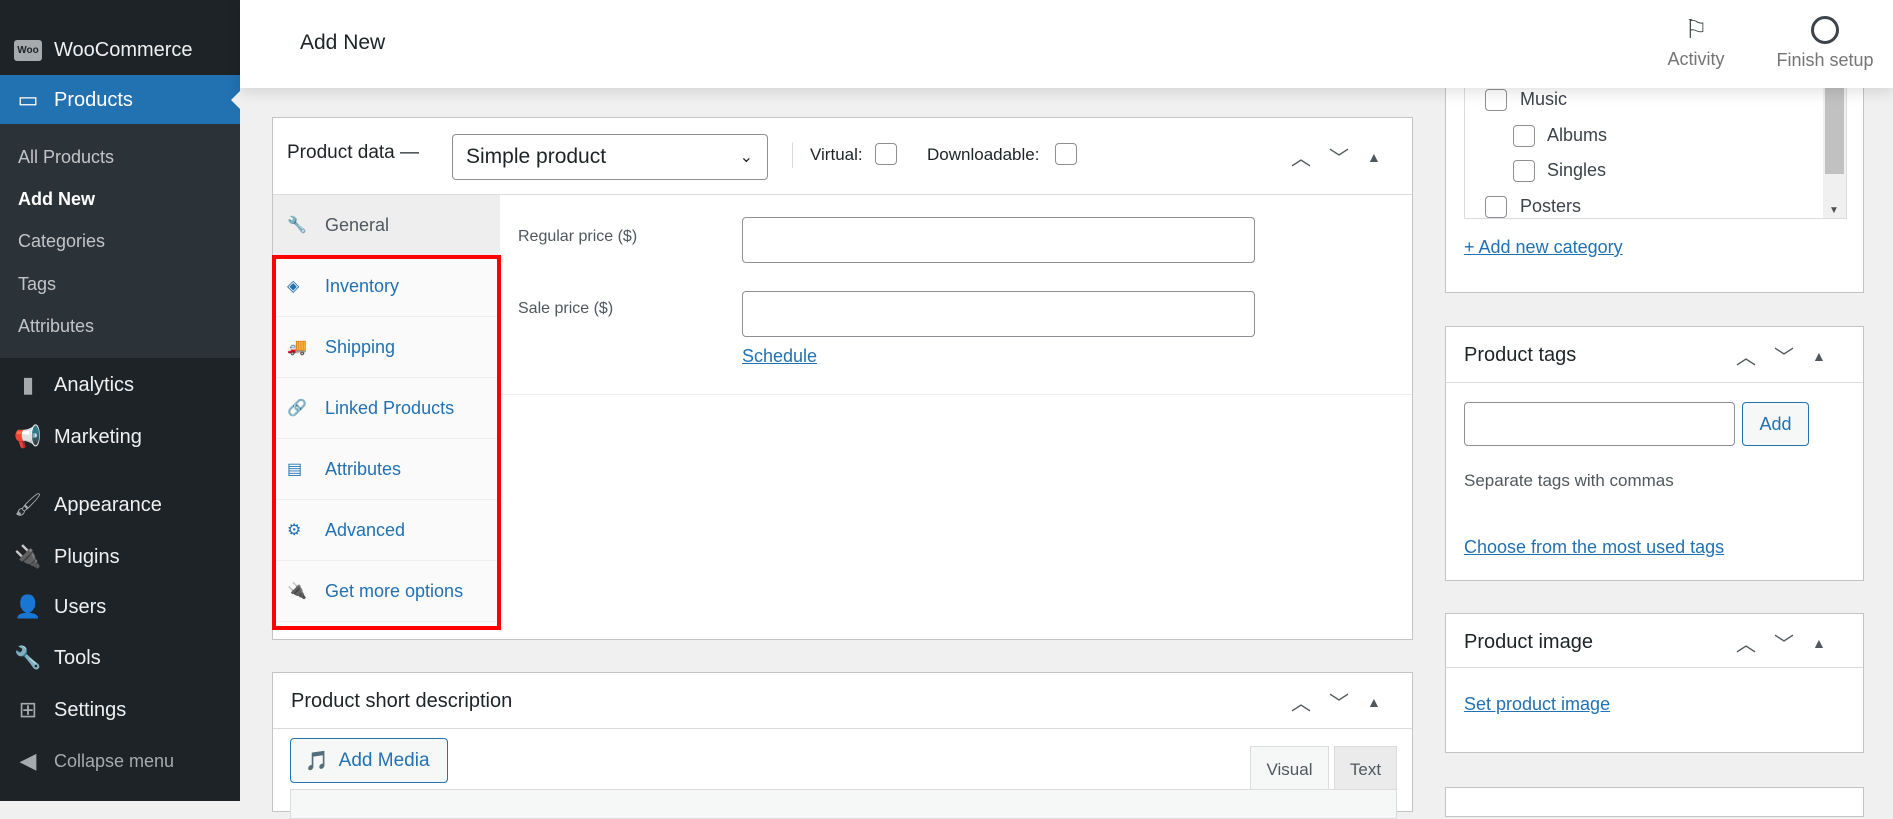  Describe the element at coordinates (90, 709) in the screenshot. I see `sidebar-label: Settings` at that location.